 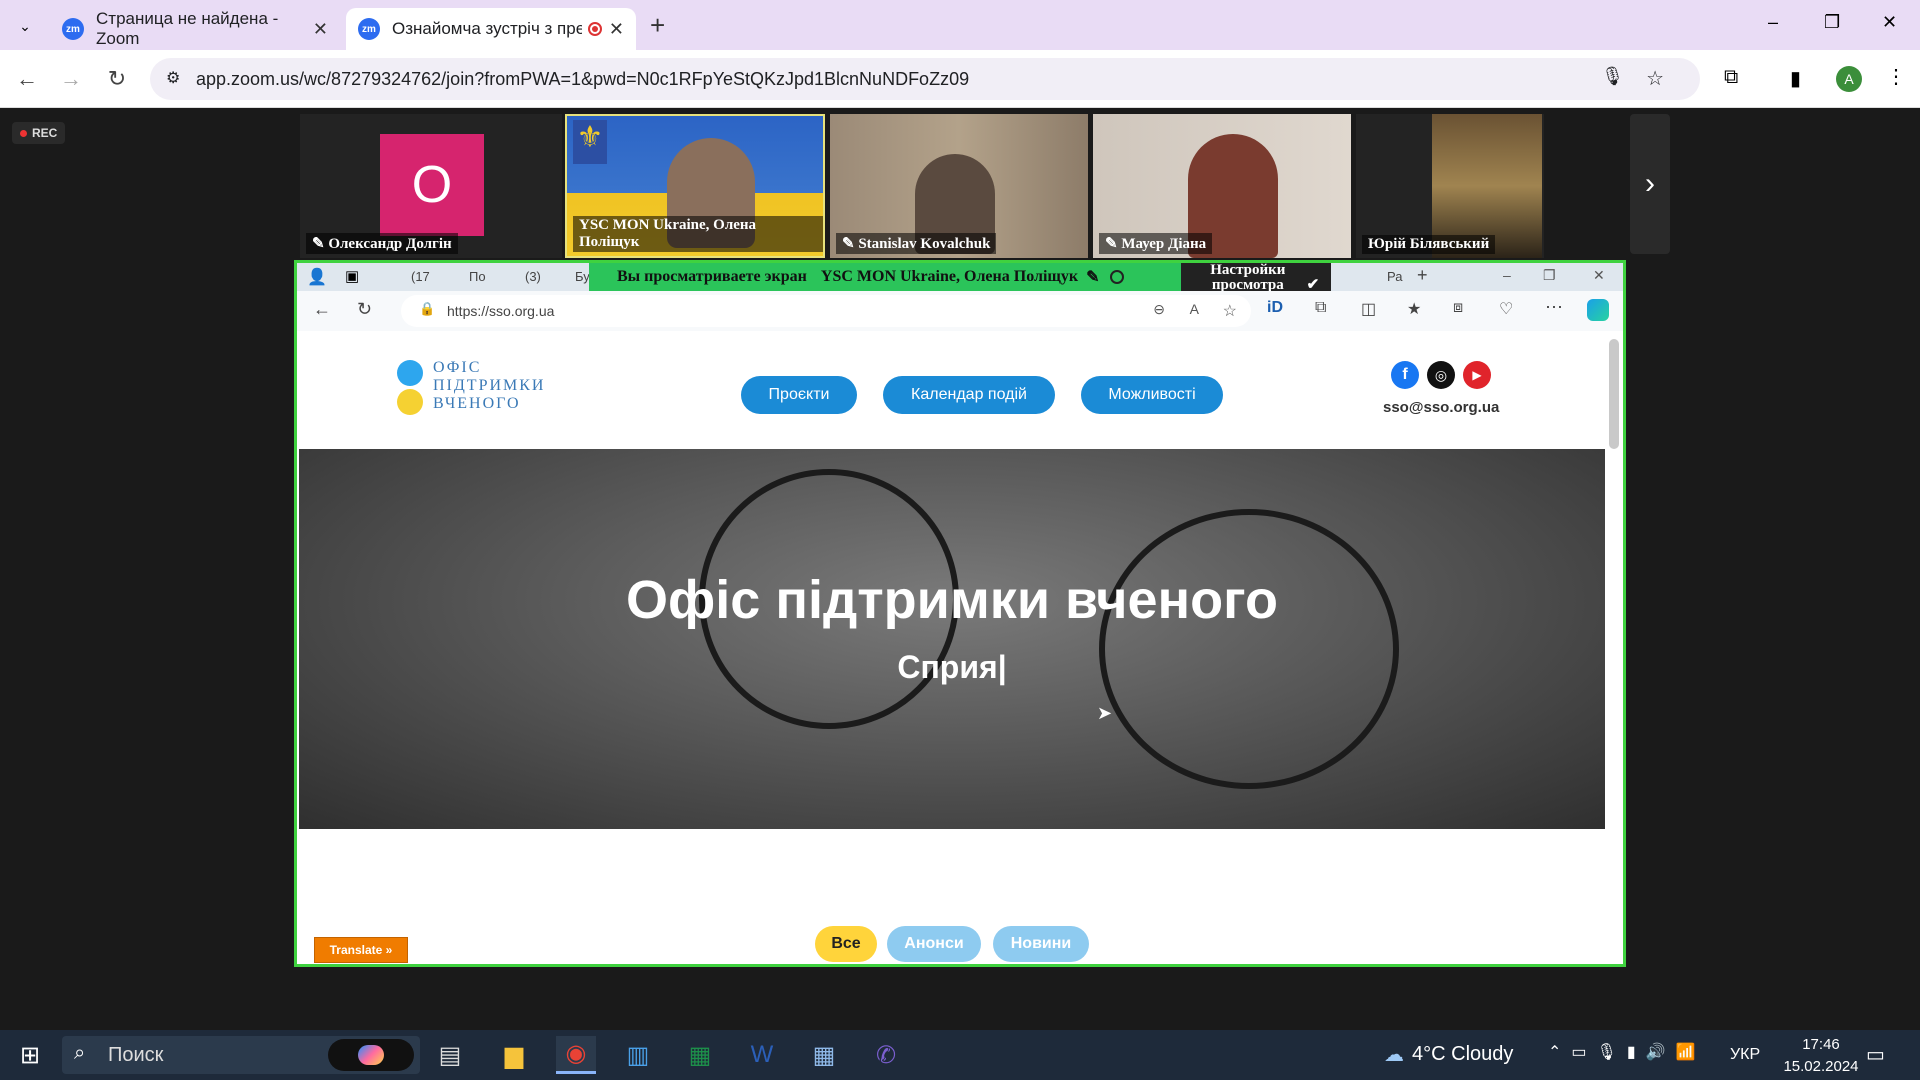 I want to click on windows-start-icon: ⊞, so click(x=30, y=1055).